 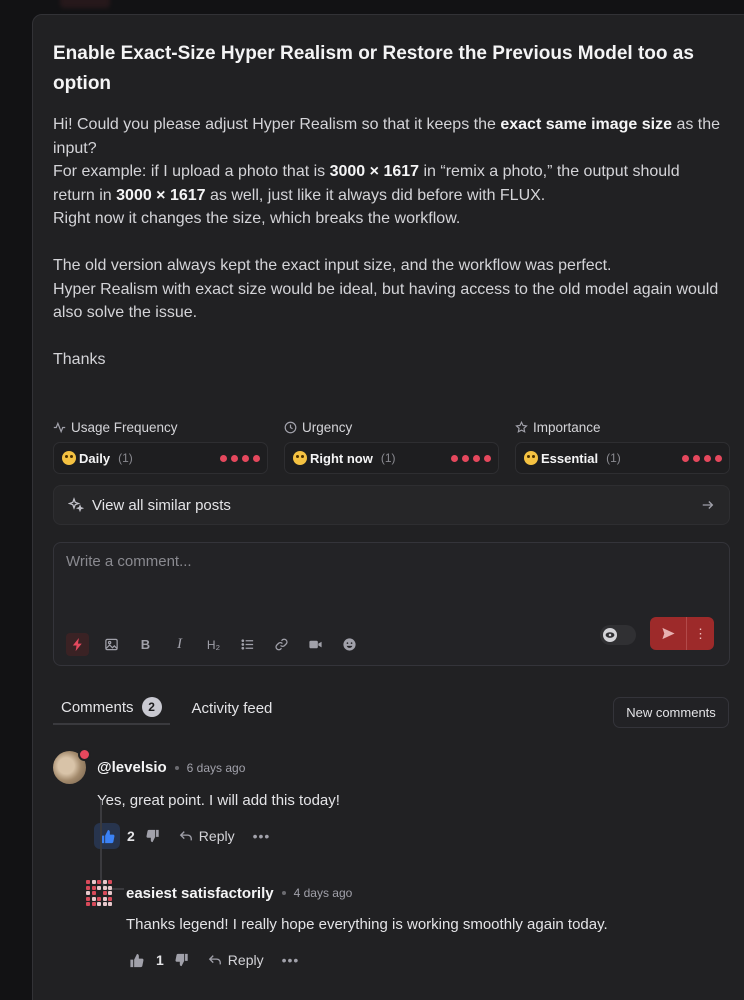 What do you see at coordinates (218, 800) in the screenshot?
I see `comment-text: Yes, great point. I will add this today!` at bounding box center [218, 800].